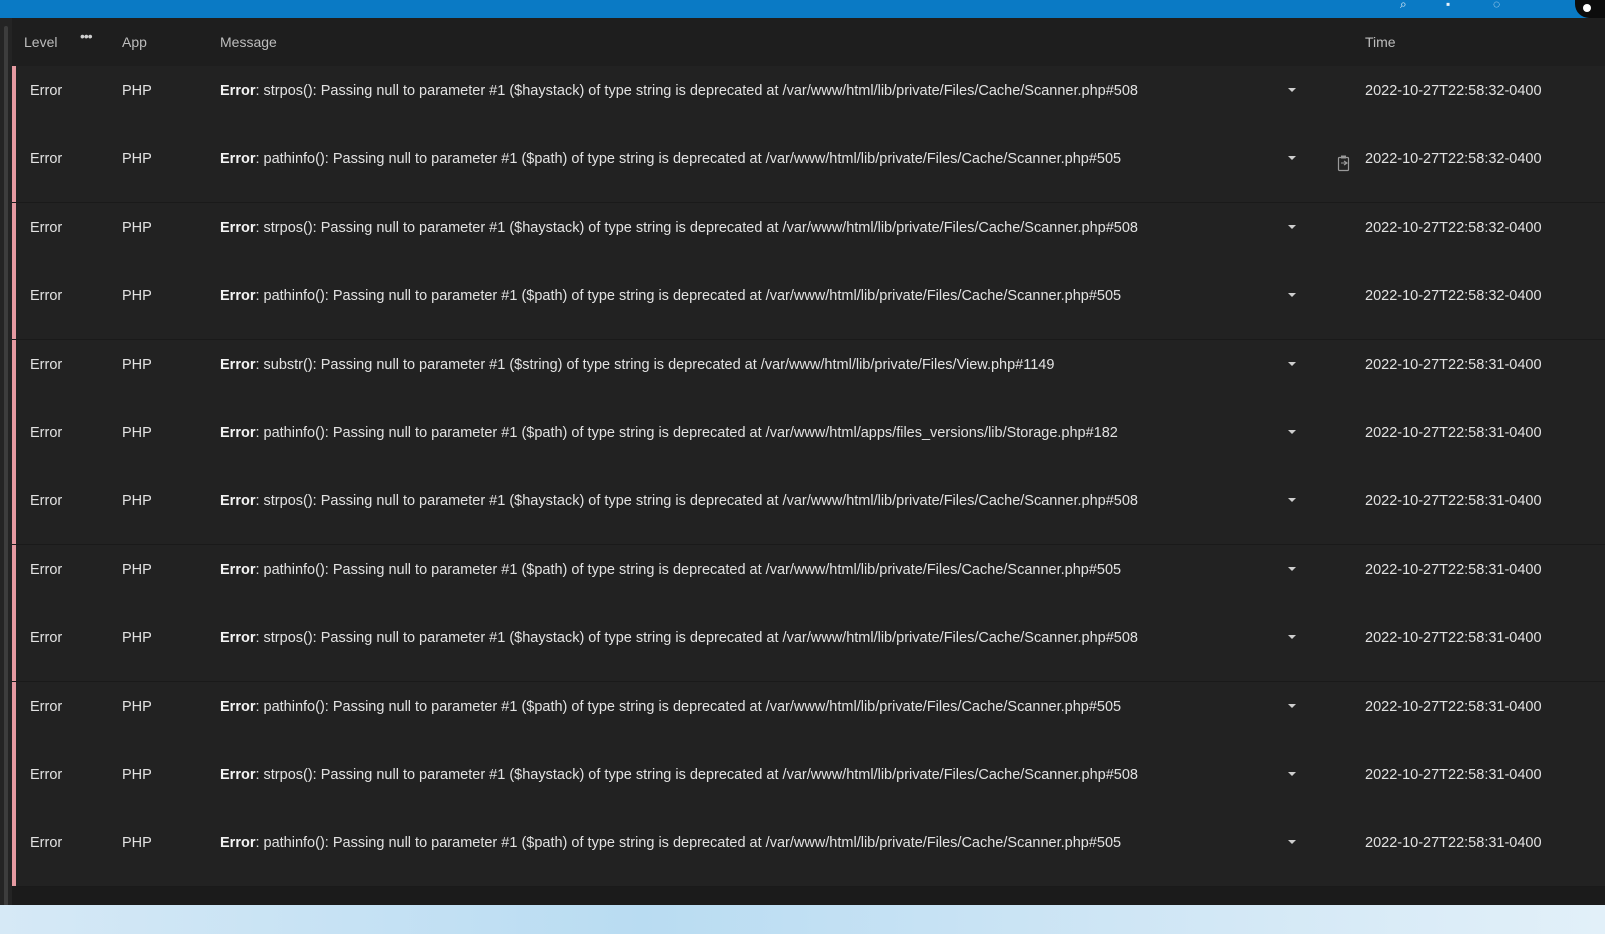 This screenshot has height=934, width=1605. Describe the element at coordinates (248, 42) in the screenshot. I see `column-header-message: Message` at that location.